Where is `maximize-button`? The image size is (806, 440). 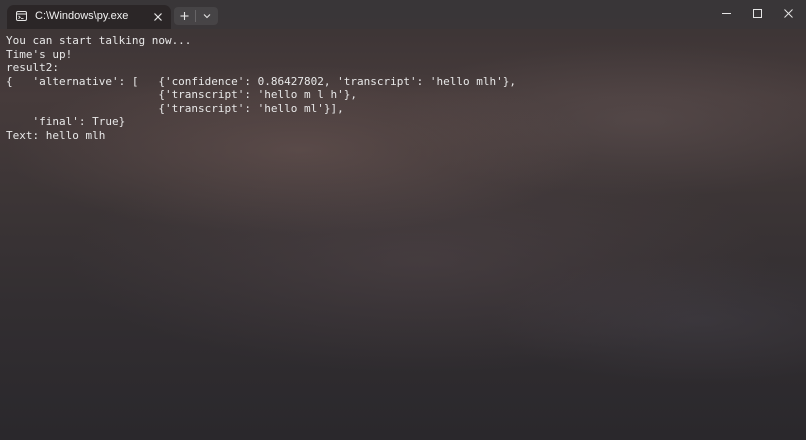
maximize-button is located at coordinates (758, 14).